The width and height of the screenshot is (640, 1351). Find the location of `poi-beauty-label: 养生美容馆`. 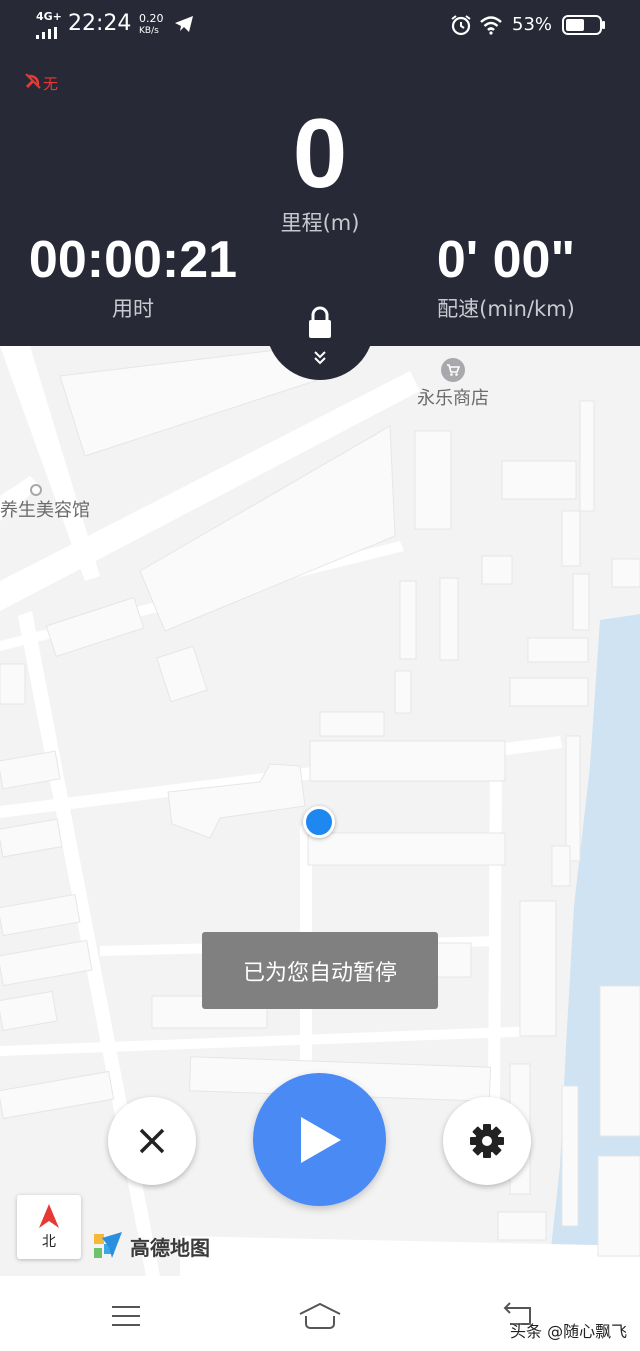

poi-beauty-label: 养生美容馆 is located at coordinates (45, 510).